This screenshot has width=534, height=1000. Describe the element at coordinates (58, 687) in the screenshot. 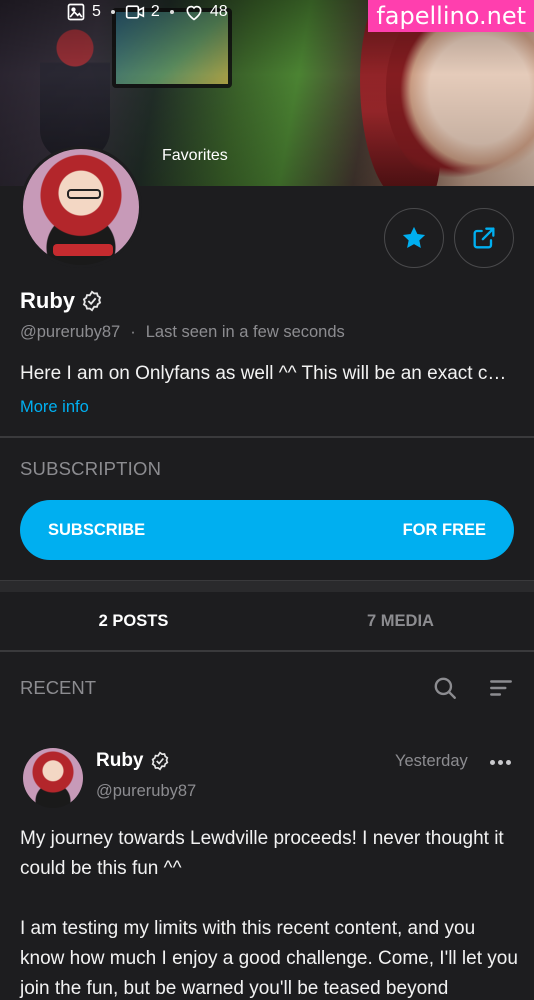

I see `recent-label: RECENT` at that location.